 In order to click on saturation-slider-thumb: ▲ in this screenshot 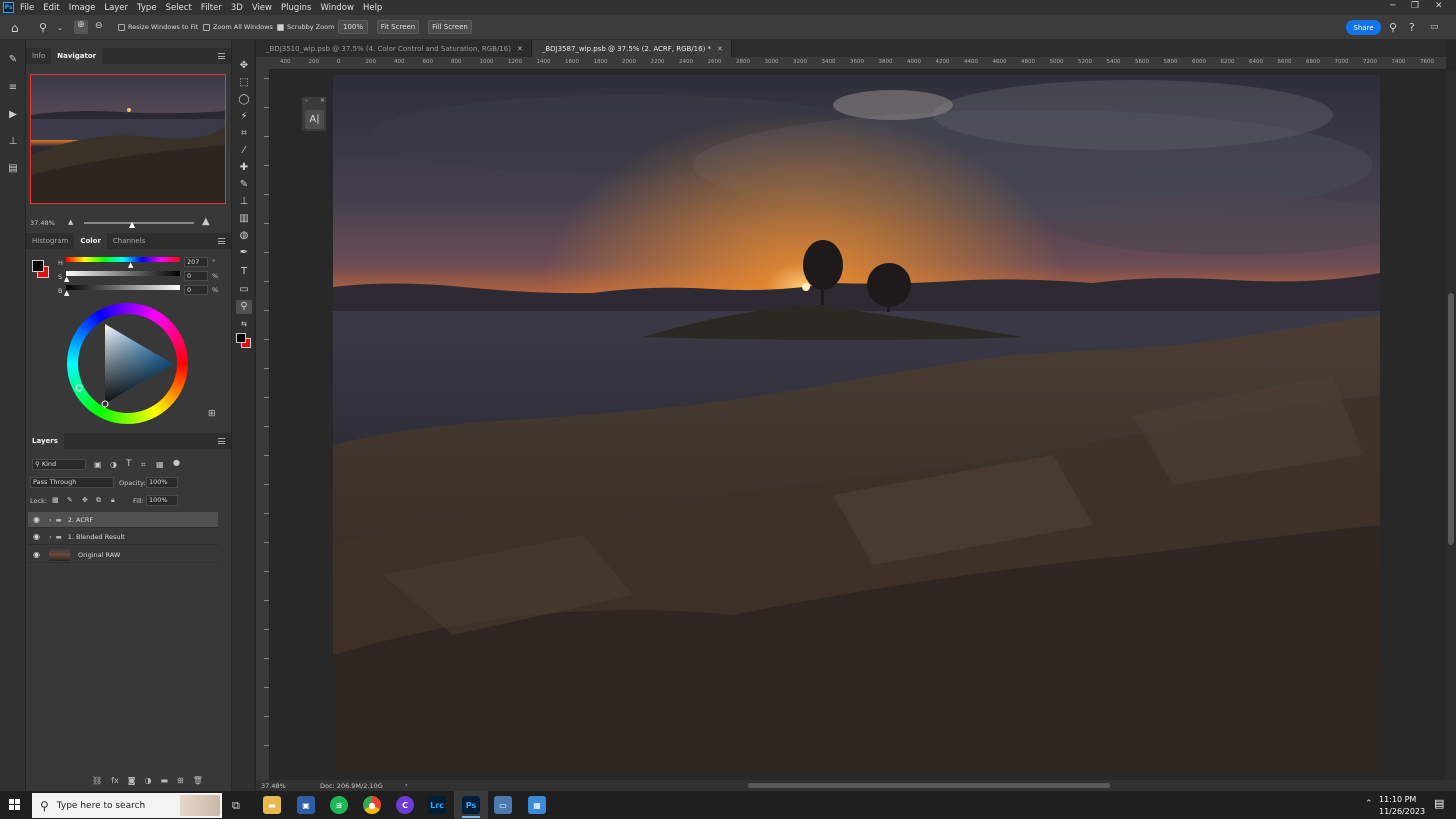, I will do `click(66, 279)`.